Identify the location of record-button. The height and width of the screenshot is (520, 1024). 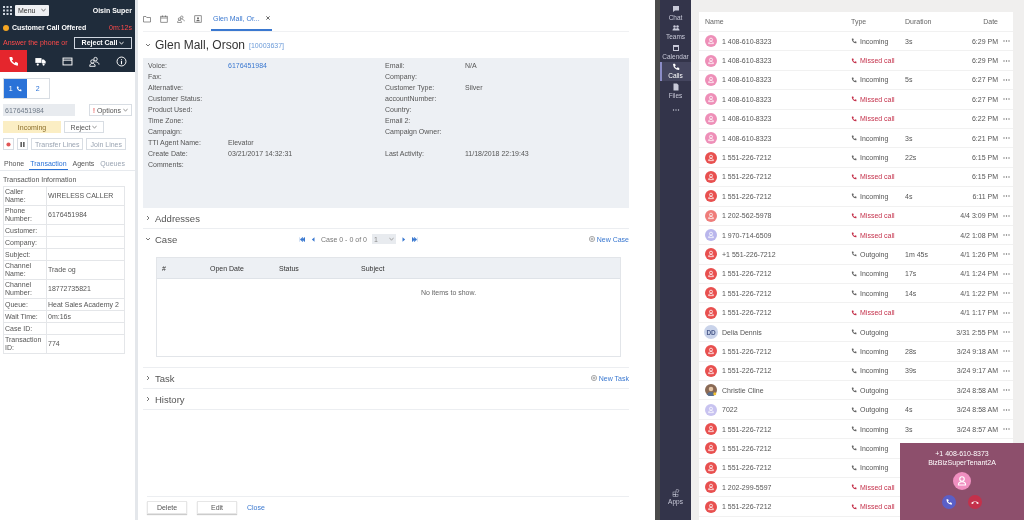
(8, 144).